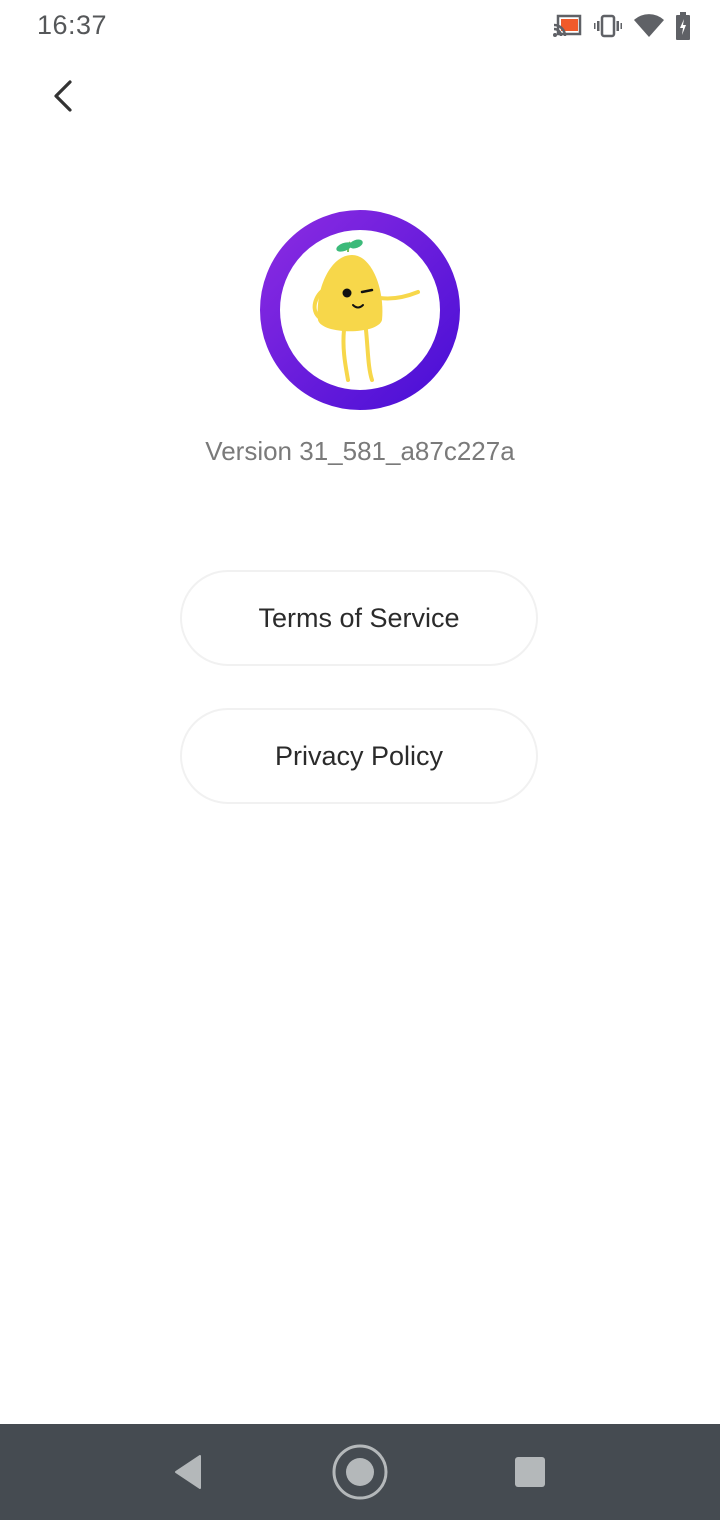  I want to click on nav-recents-icon, so click(530, 1472).